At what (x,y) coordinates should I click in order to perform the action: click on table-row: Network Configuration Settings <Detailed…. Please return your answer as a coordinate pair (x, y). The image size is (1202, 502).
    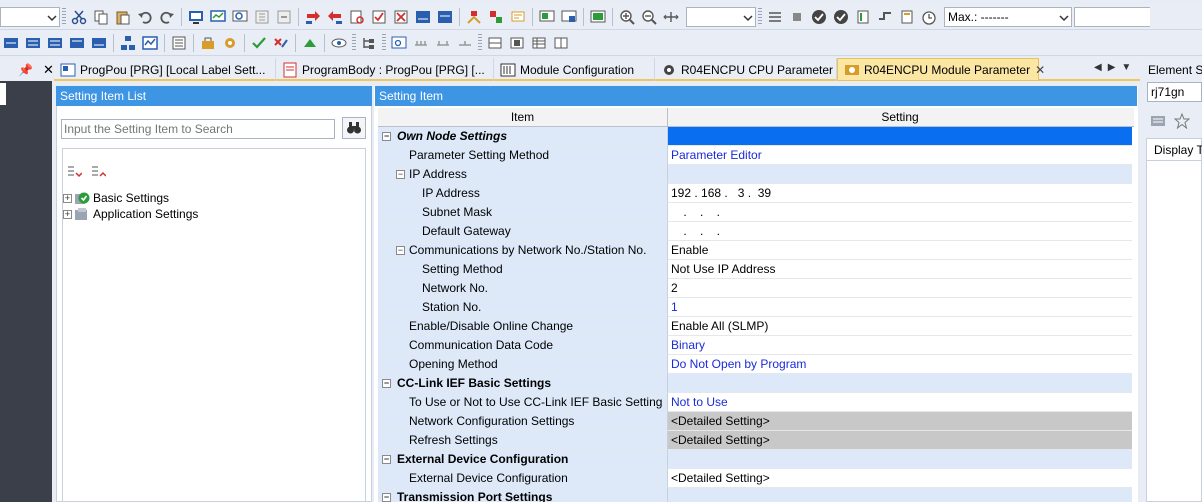
    Looking at the image, I should click on (756, 421).